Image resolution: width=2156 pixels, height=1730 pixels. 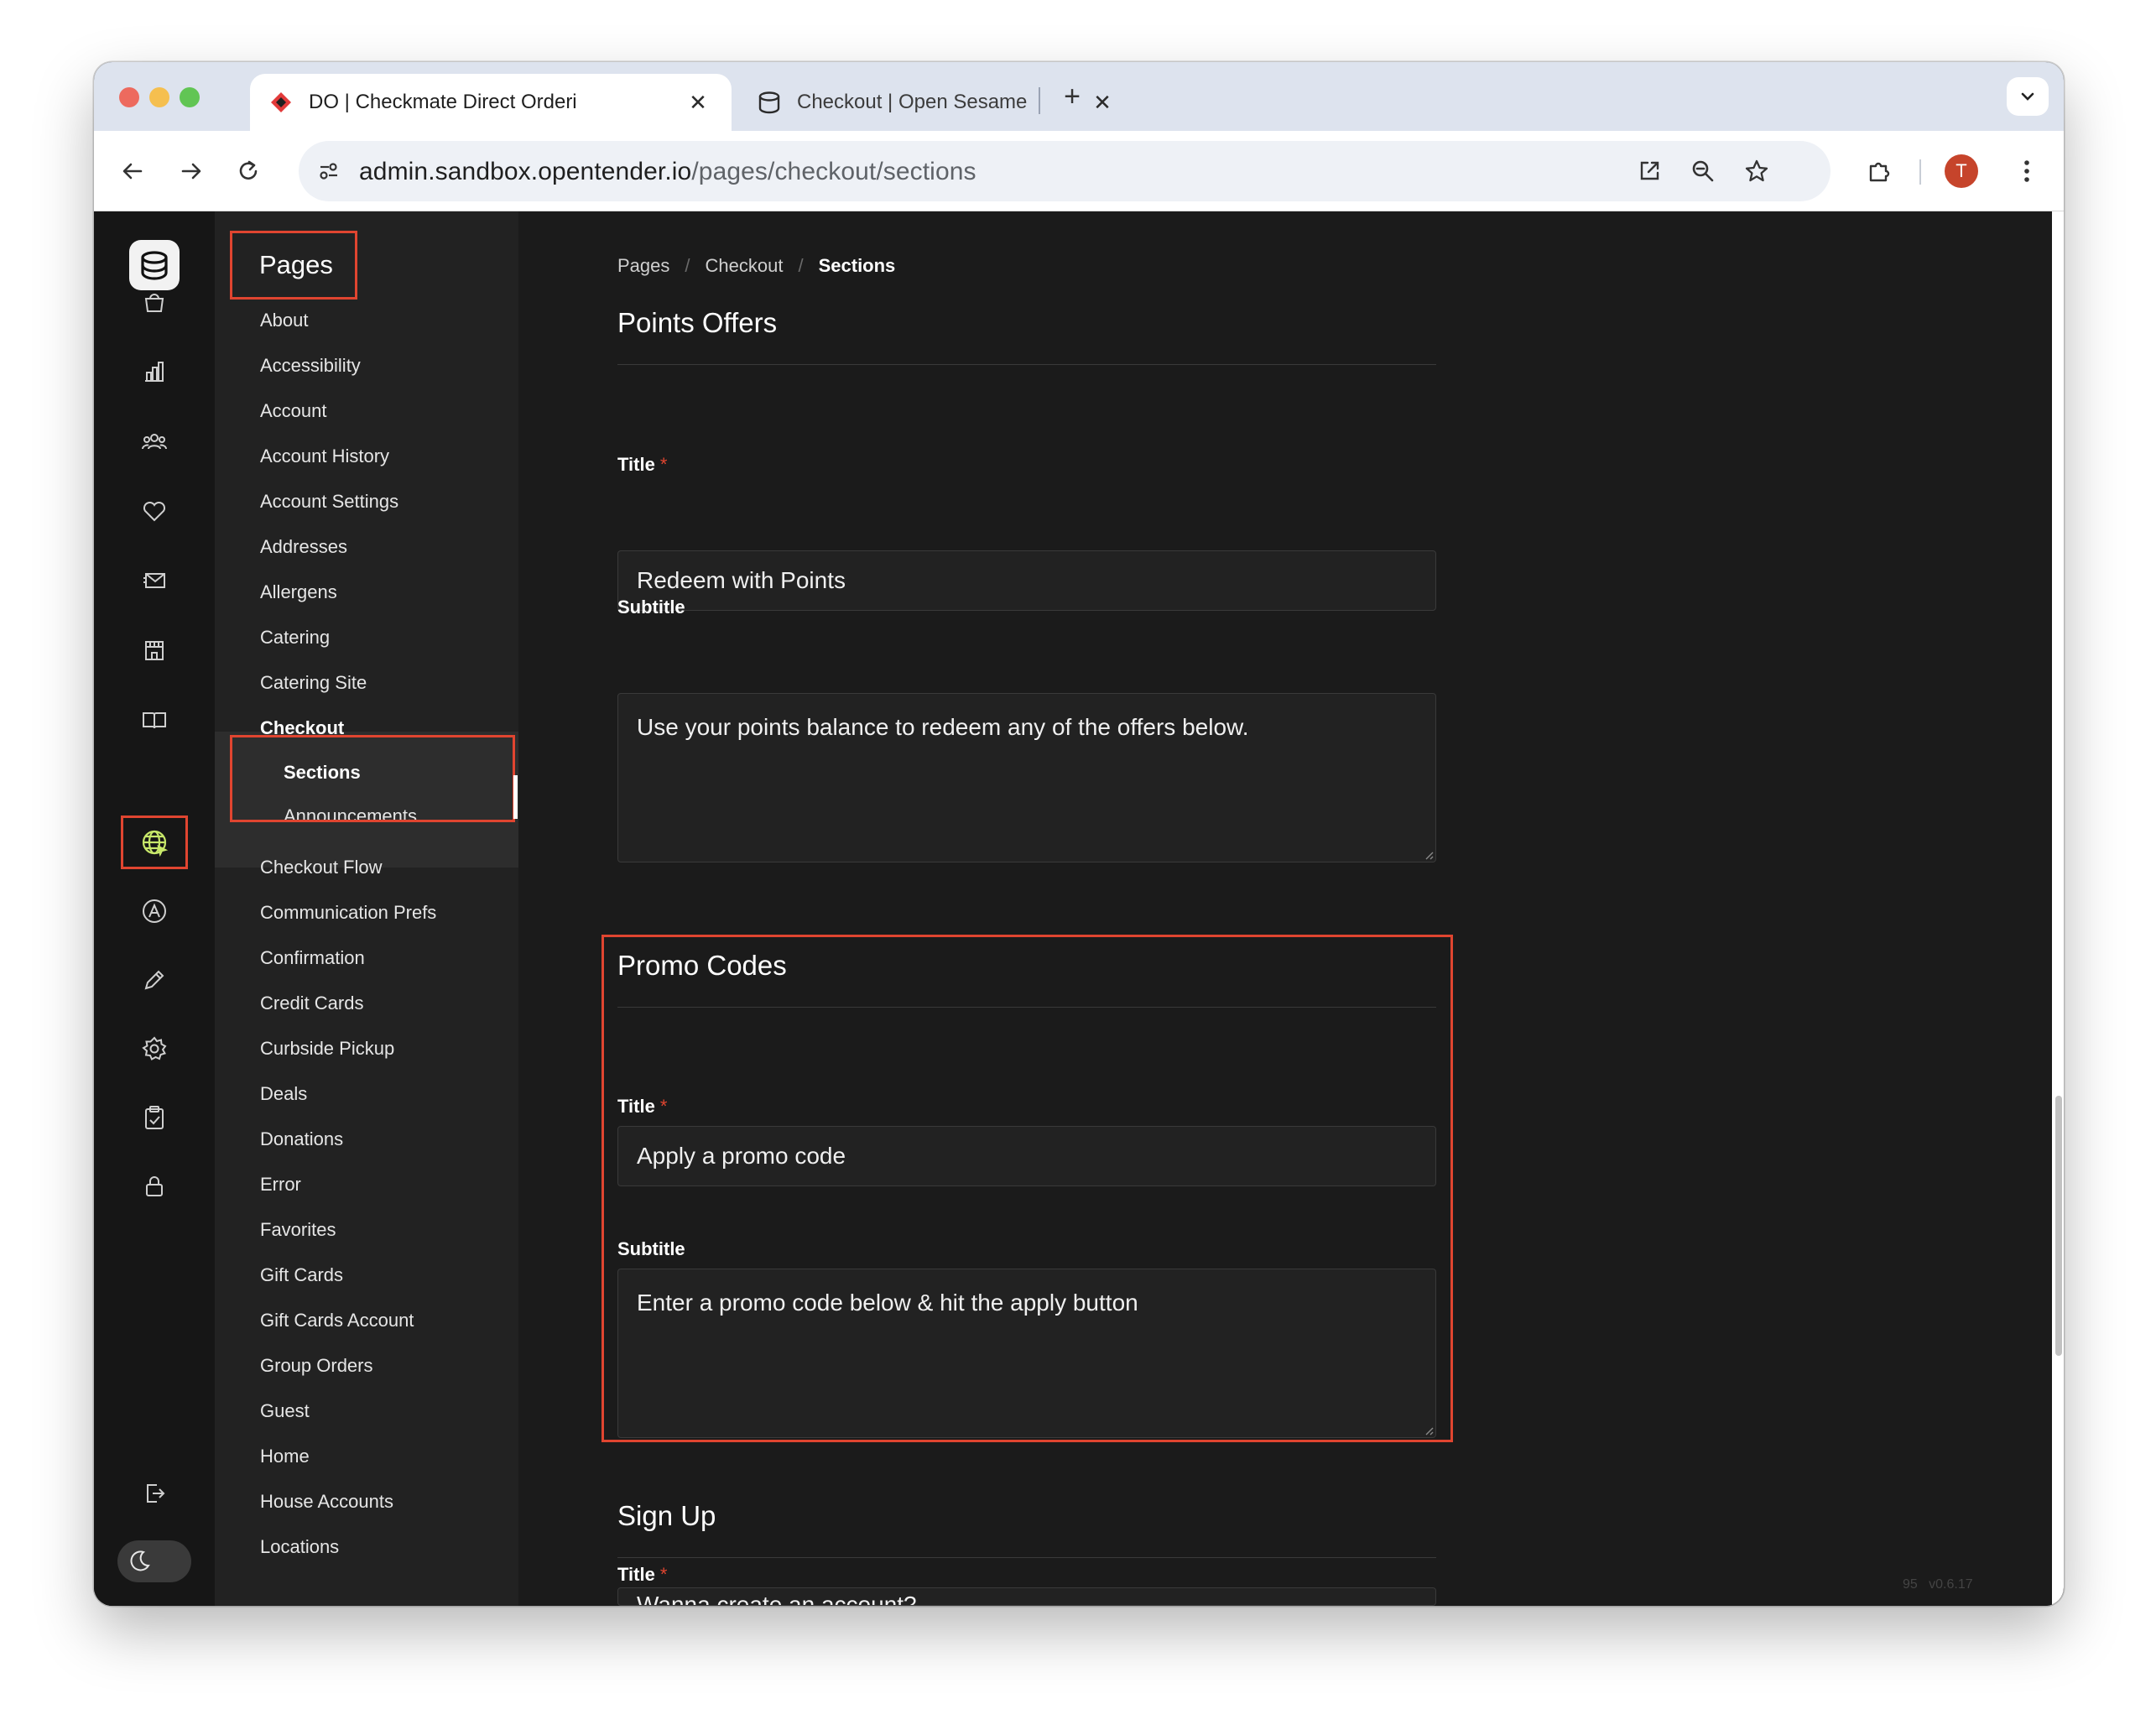 I want to click on bag-icon, so click(x=154, y=302).